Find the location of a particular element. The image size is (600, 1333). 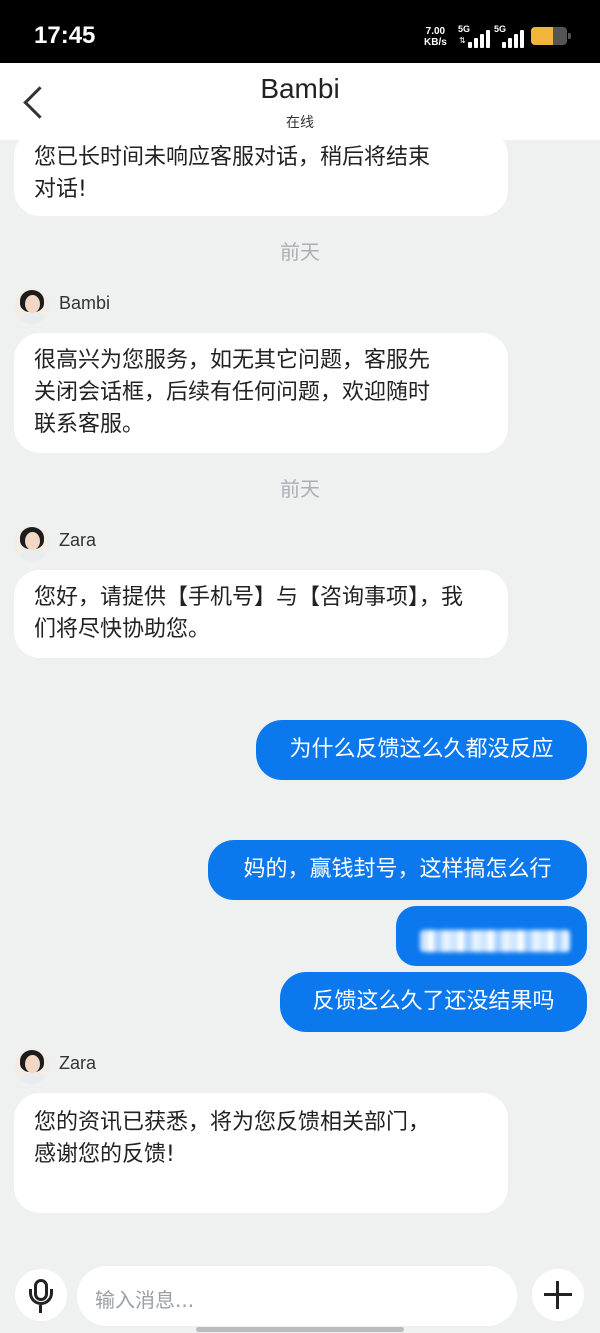

voice-button is located at coordinates (41, 1295).